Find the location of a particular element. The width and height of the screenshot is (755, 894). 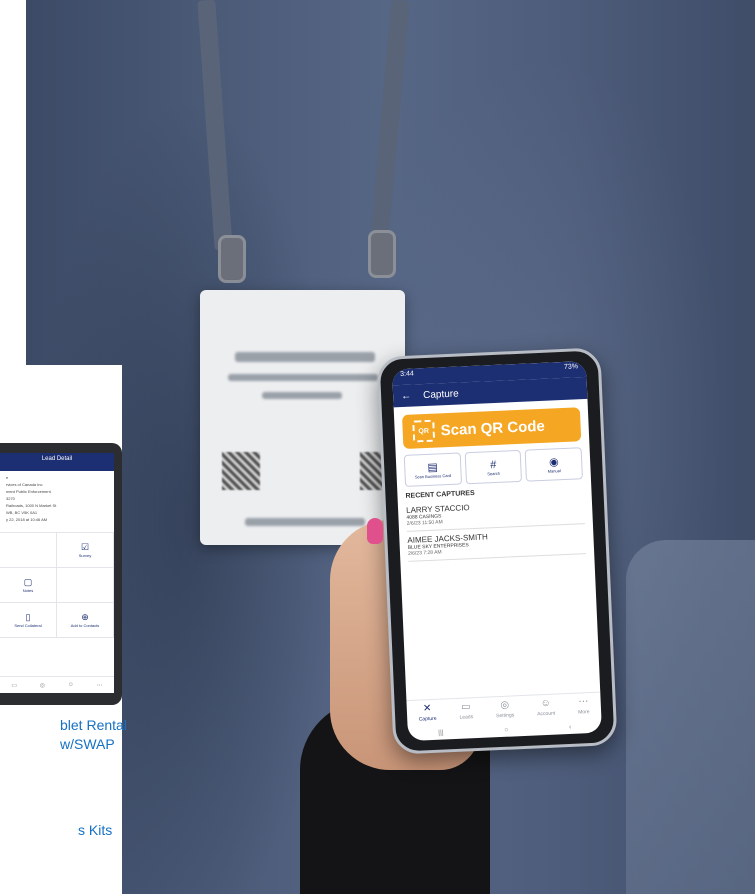

badge-name-line is located at coordinates (305, 357).